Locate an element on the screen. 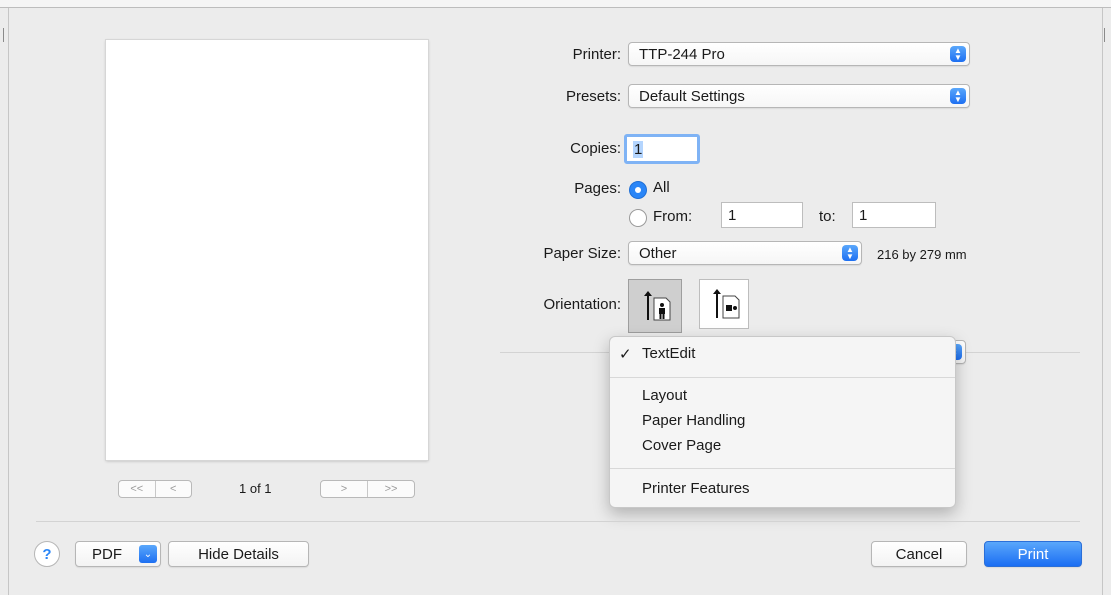 The image size is (1111, 595). preview-back-segment: << < is located at coordinates (155, 489).